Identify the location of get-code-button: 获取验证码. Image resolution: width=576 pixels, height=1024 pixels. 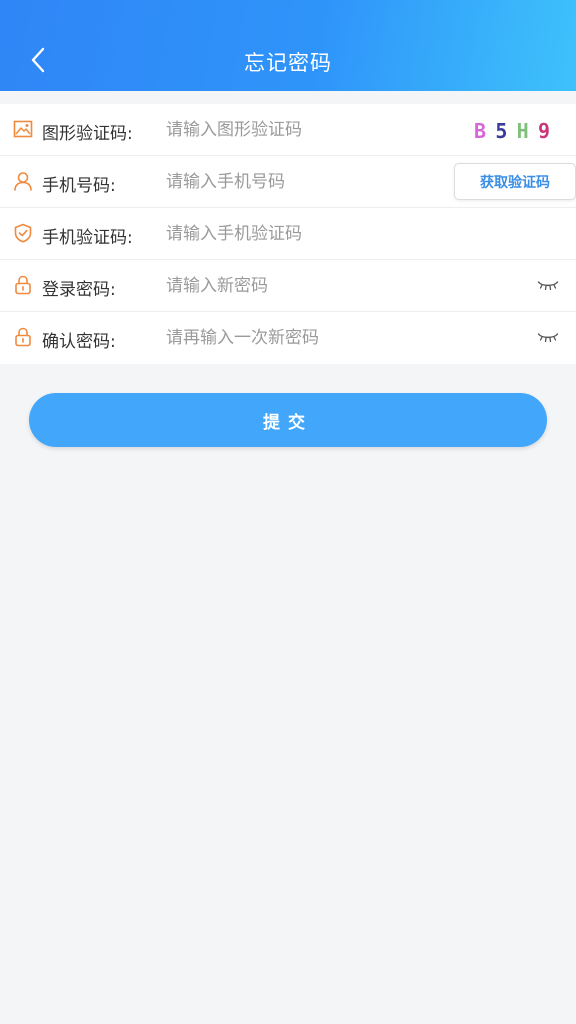
(515, 181).